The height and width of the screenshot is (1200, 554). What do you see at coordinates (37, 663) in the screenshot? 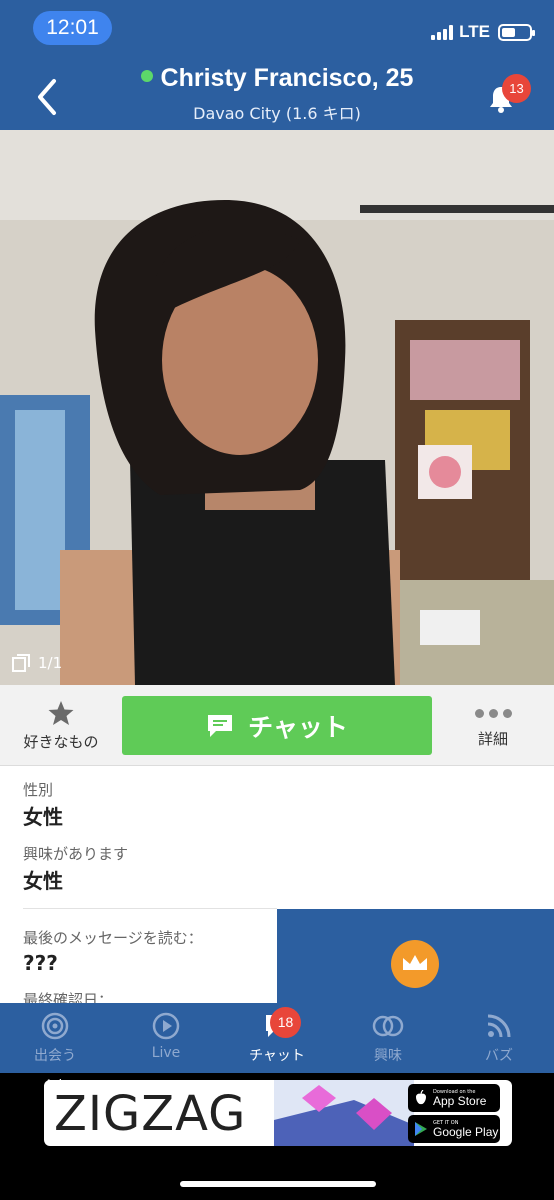
I see `photo-counter: 1/1` at bounding box center [37, 663].